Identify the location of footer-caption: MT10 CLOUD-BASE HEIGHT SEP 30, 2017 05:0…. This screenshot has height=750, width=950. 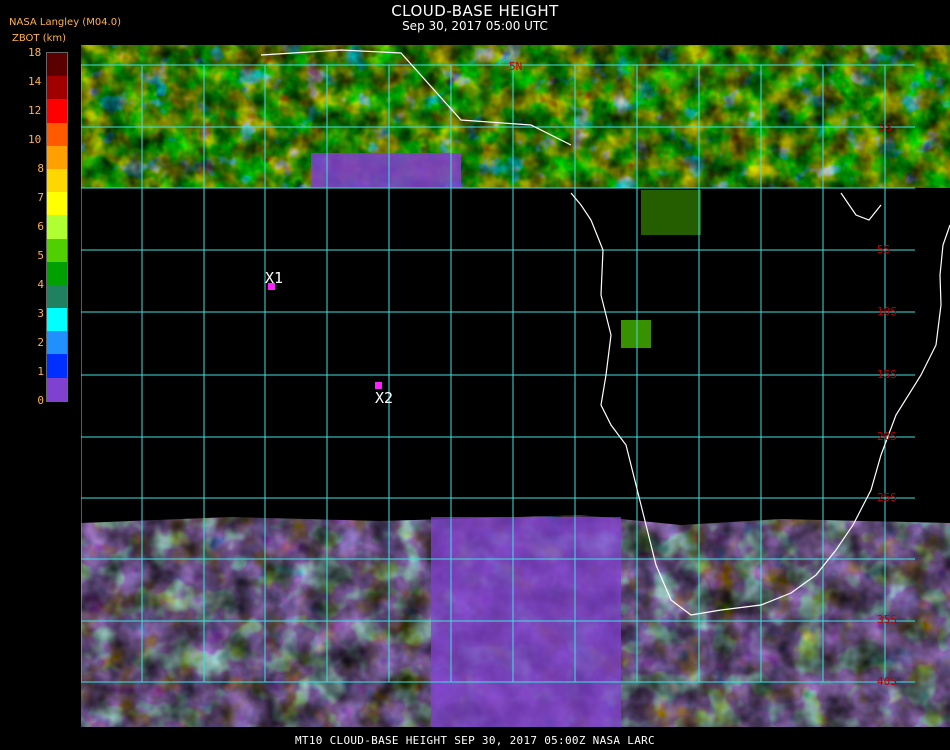
(475, 740).